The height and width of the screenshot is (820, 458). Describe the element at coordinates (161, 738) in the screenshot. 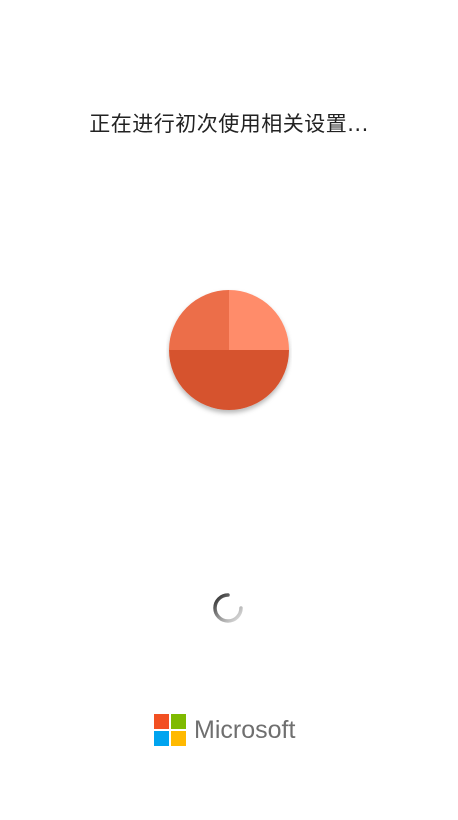

I see `logo-square-blue` at that location.